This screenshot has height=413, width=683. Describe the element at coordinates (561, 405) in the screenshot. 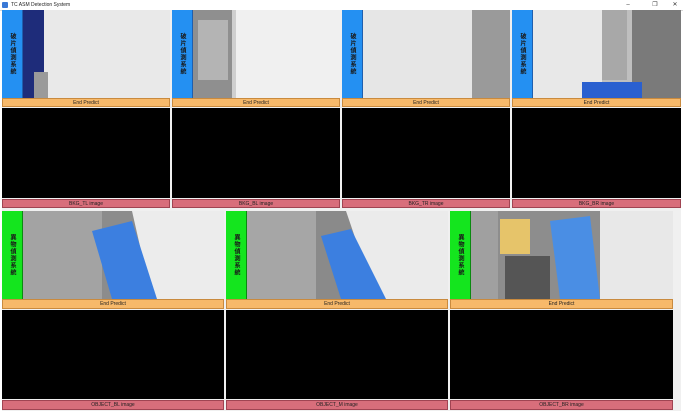

I see `object-label-br: OBJECT_BR image` at that location.